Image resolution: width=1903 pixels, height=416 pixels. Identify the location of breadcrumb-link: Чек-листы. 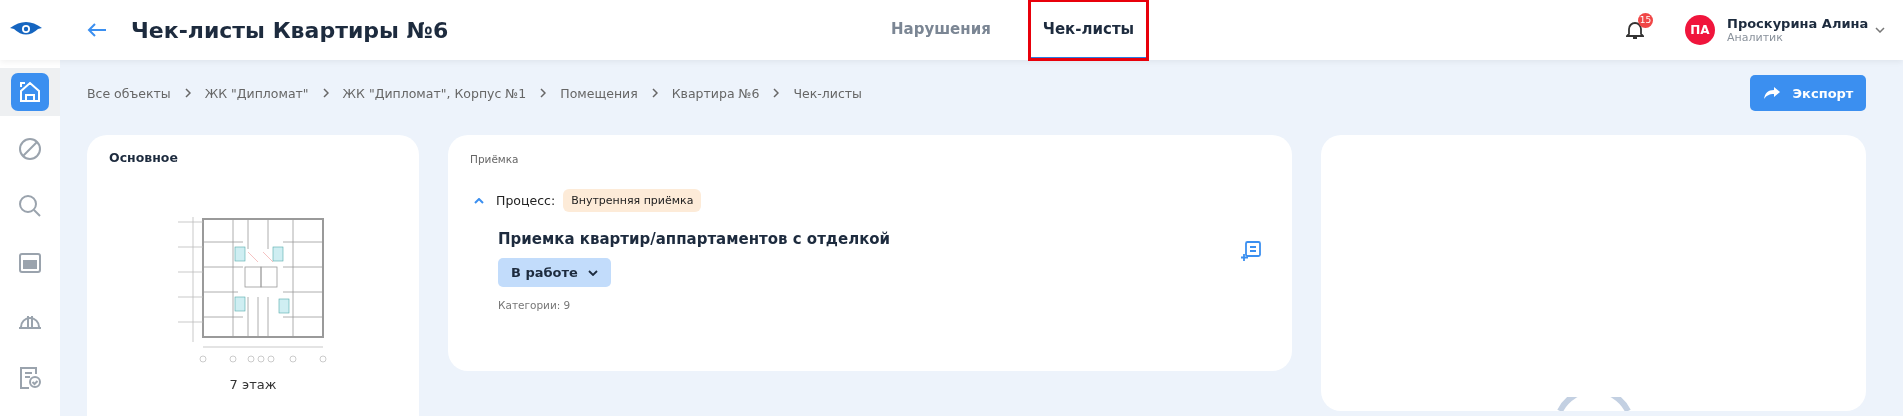
(827, 93).